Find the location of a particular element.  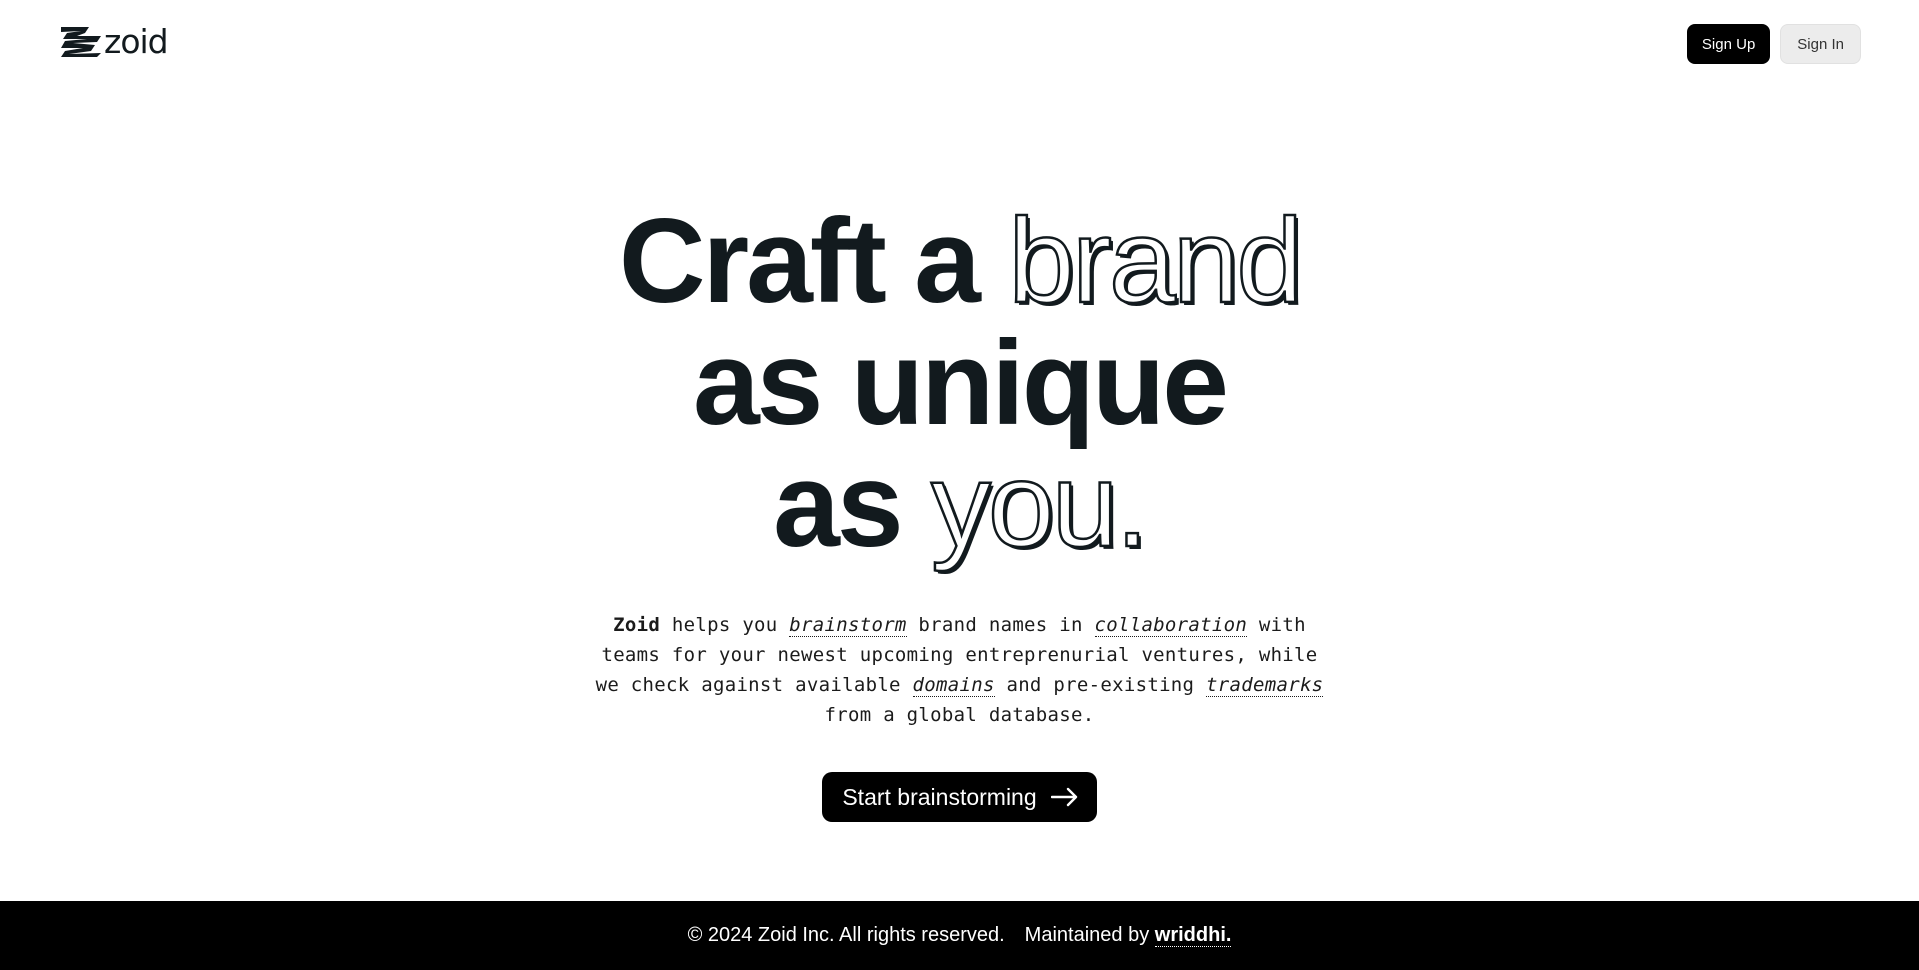

term-collaboration: collaboration is located at coordinates (1171, 625).